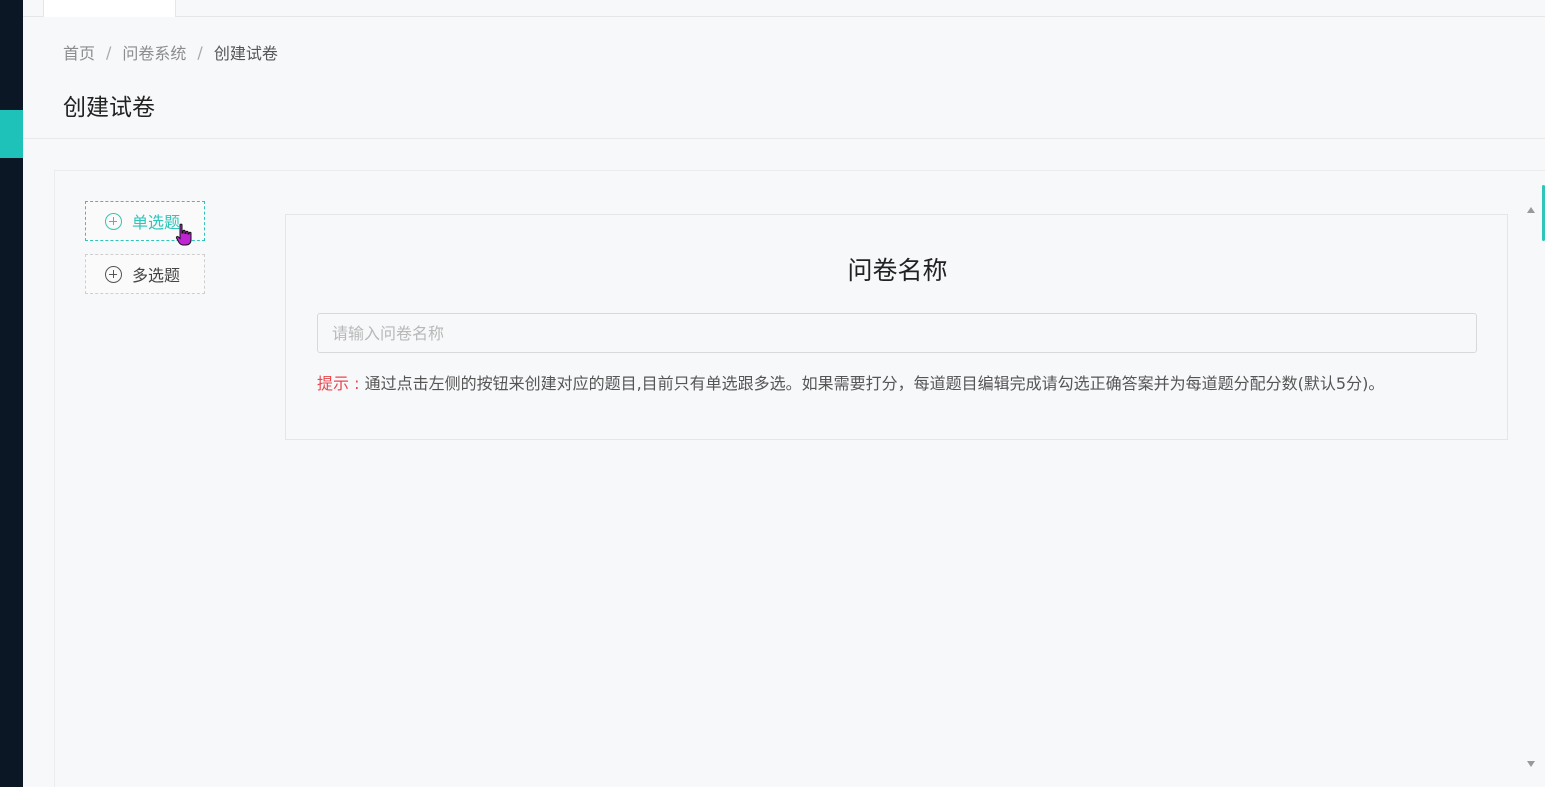 This screenshot has height=787, width=1545. What do you see at coordinates (156, 275) in the screenshot?
I see `multiple-choice-label: 多选题` at bounding box center [156, 275].